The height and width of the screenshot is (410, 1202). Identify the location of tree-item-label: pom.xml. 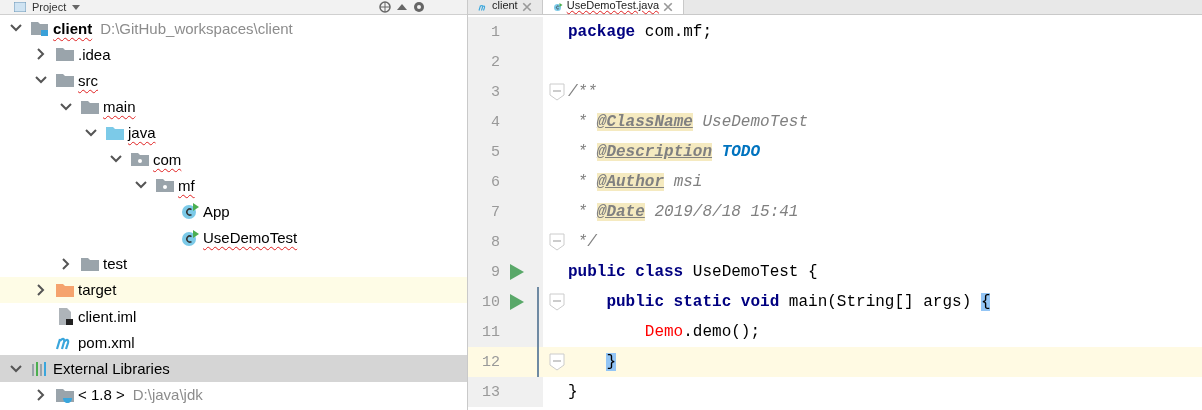
(106, 342).